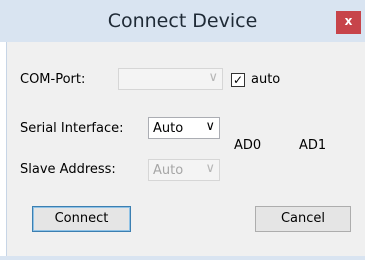 The width and height of the screenshot is (365, 260). Describe the element at coordinates (81, 219) in the screenshot. I see `connect-button: Connect` at that location.